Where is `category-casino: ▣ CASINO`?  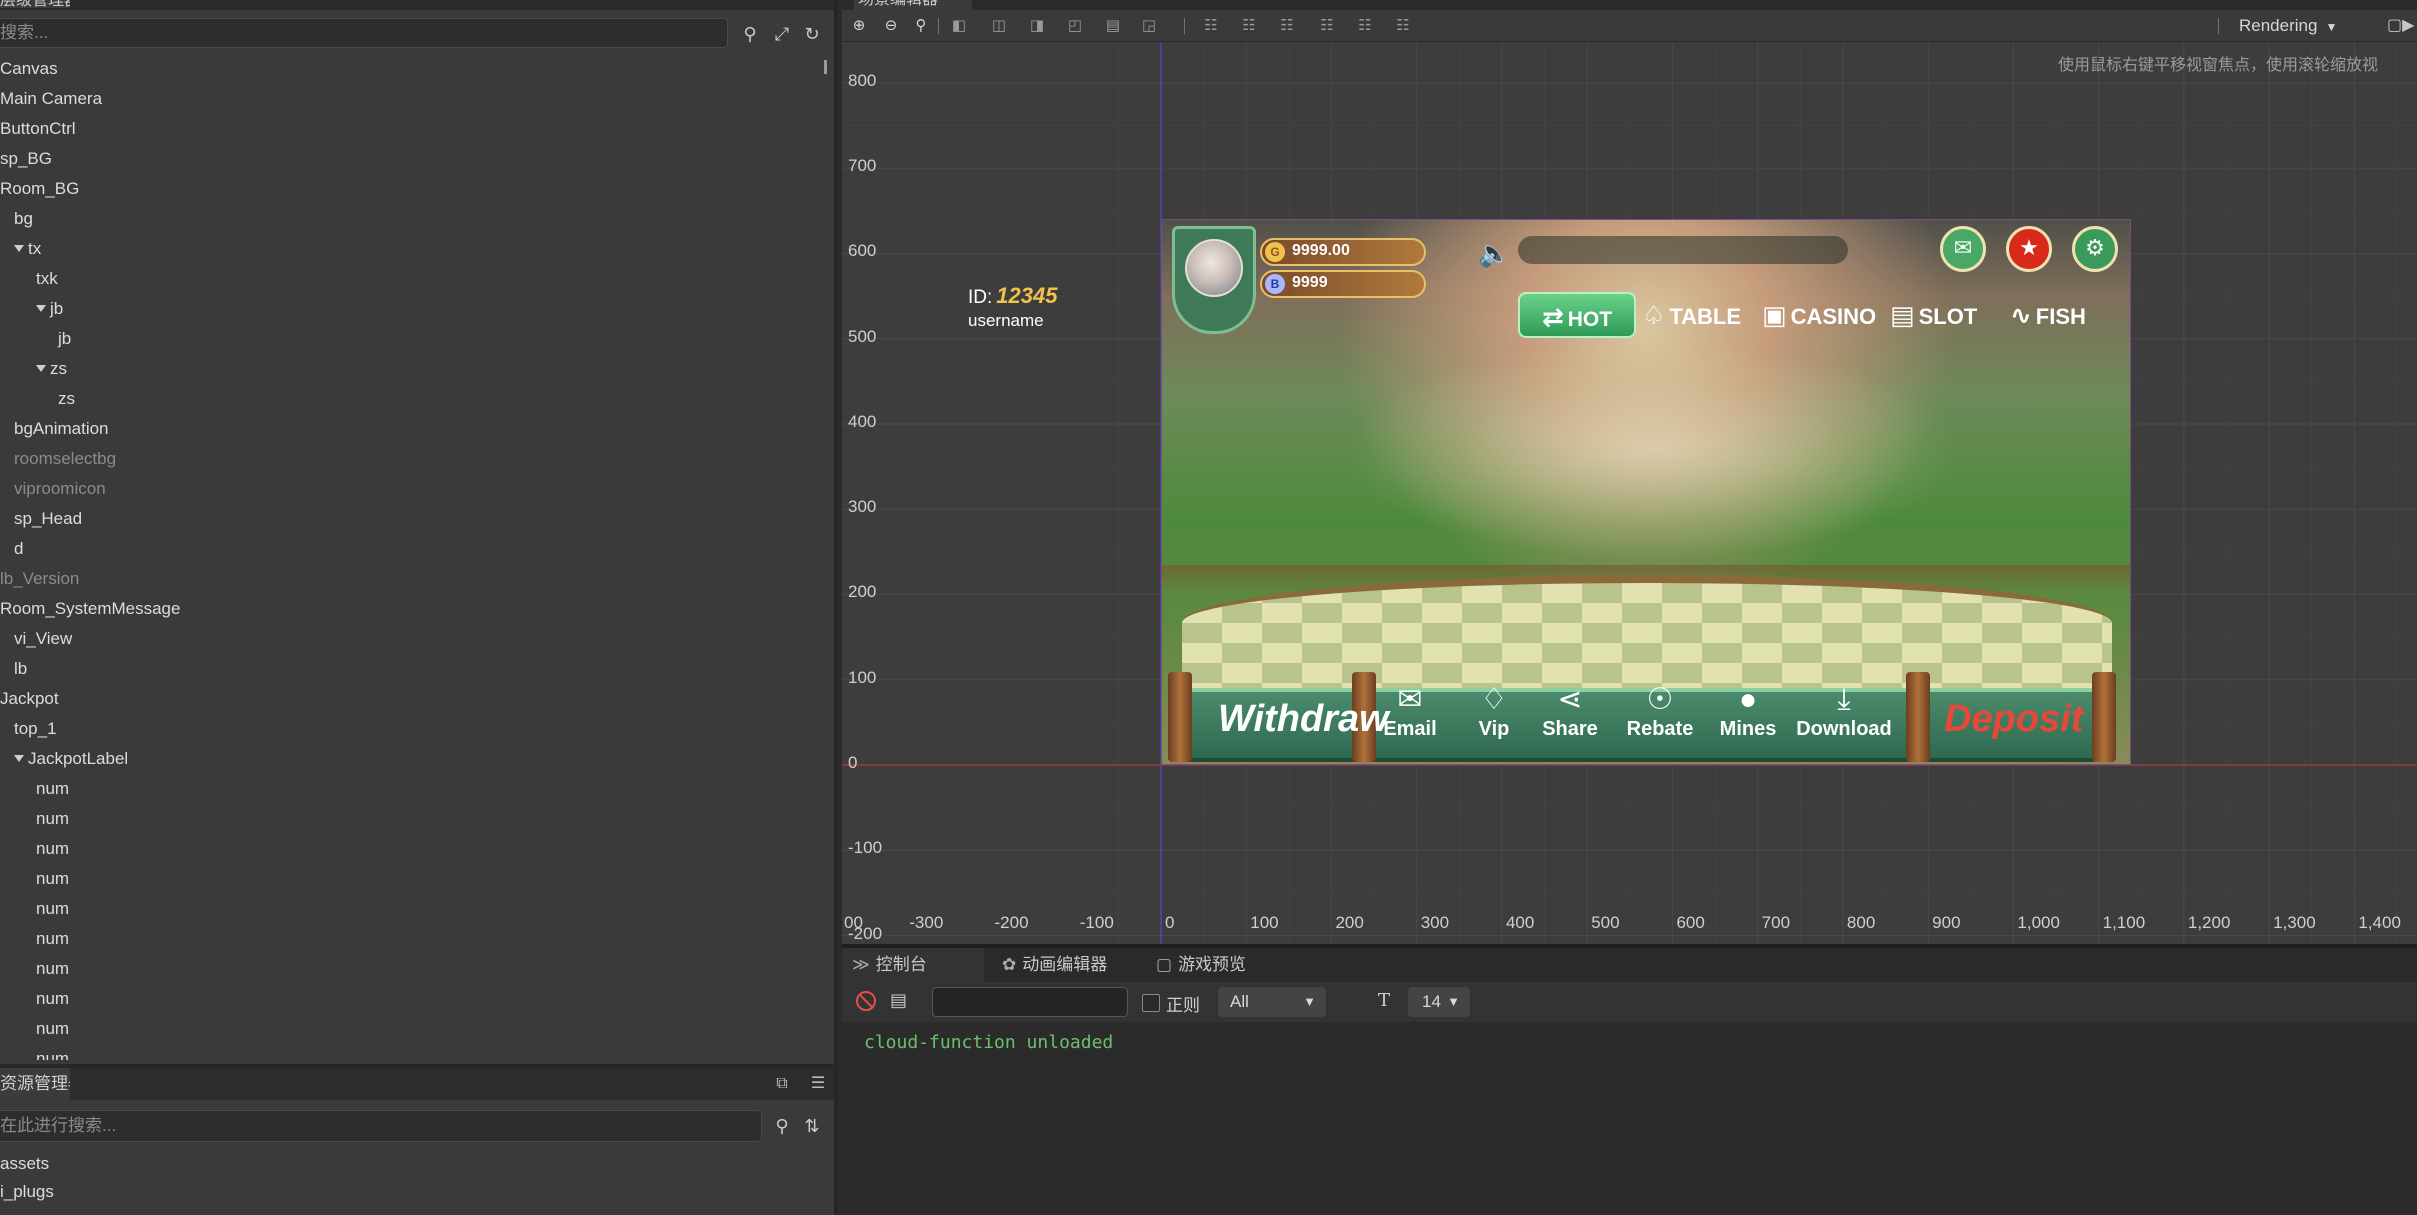 category-casino: ▣ CASINO is located at coordinates (1819, 315).